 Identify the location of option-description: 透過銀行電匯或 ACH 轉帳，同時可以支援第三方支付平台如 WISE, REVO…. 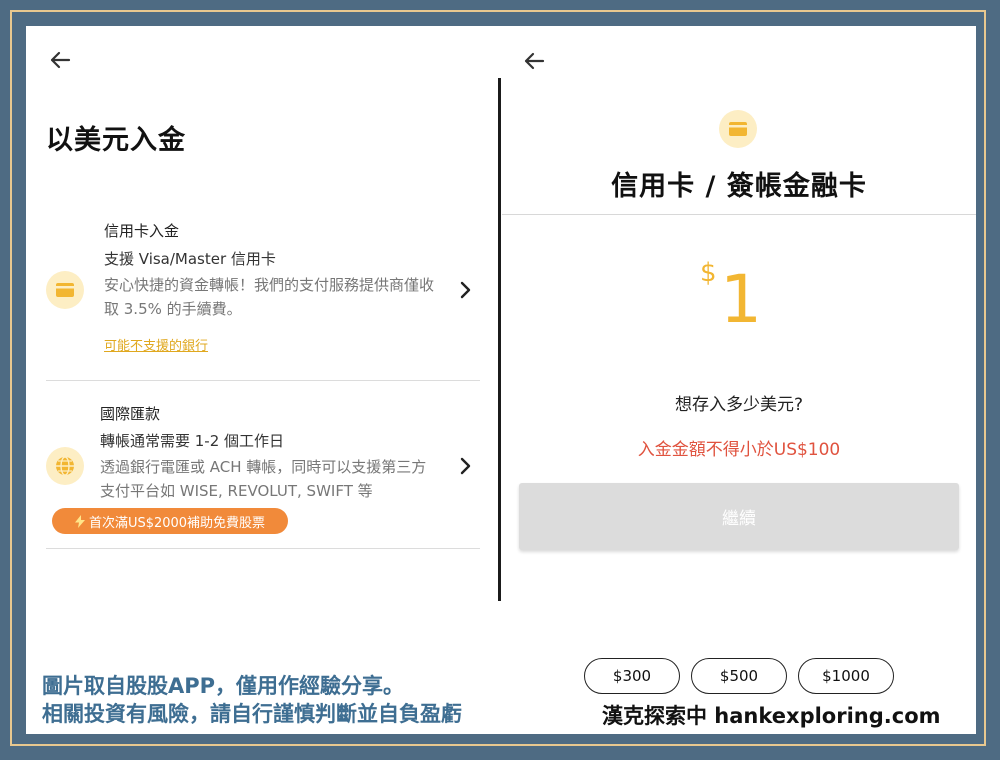
(263, 479).